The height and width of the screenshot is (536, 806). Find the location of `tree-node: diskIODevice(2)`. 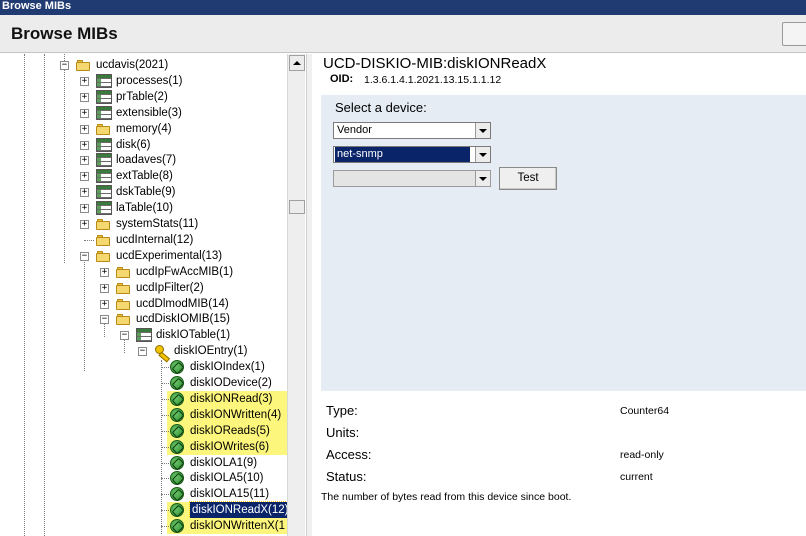

tree-node: diskIODevice(2) is located at coordinates (143, 383).